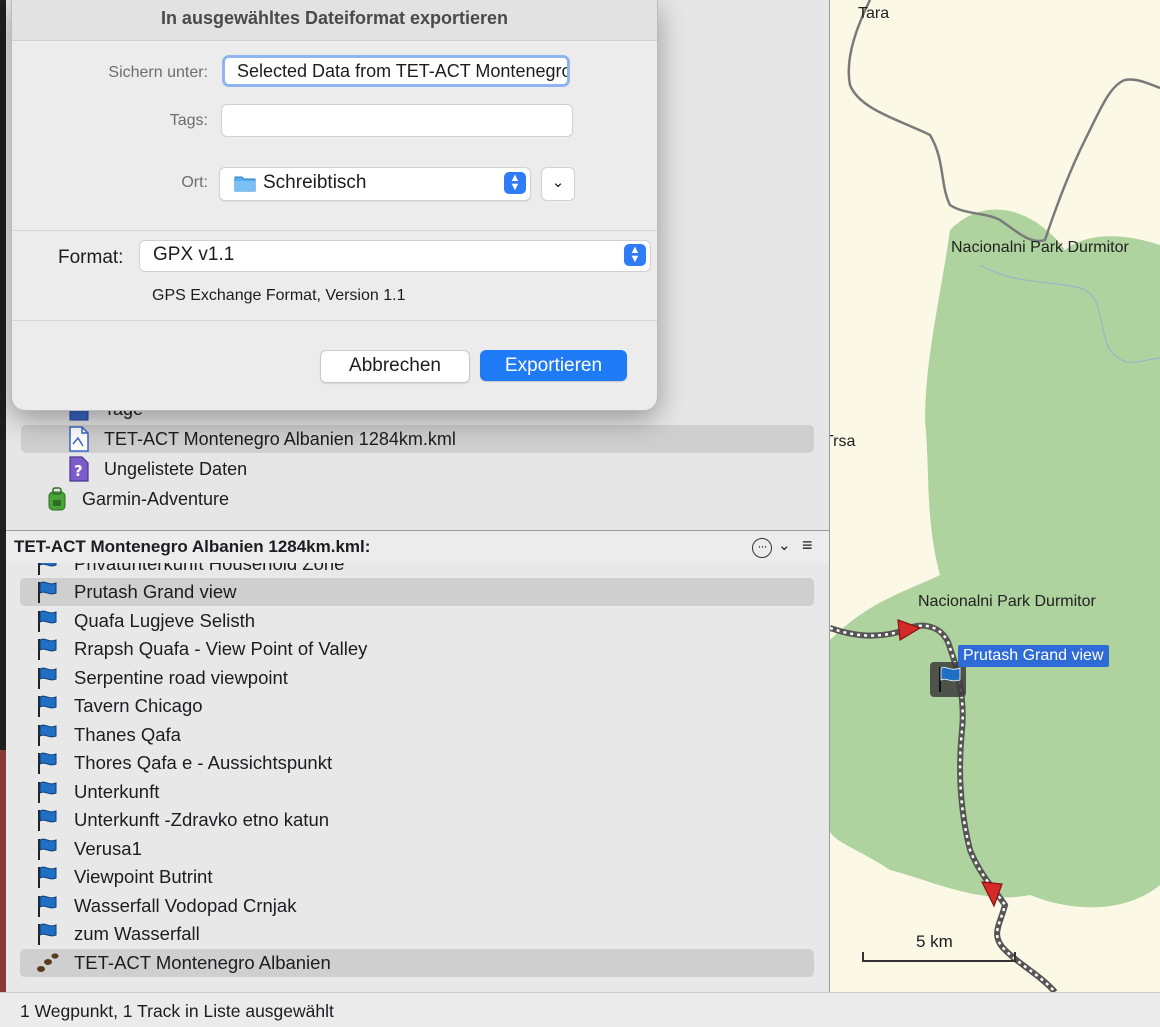  I want to click on list-item: Unterkunft, so click(417, 792).